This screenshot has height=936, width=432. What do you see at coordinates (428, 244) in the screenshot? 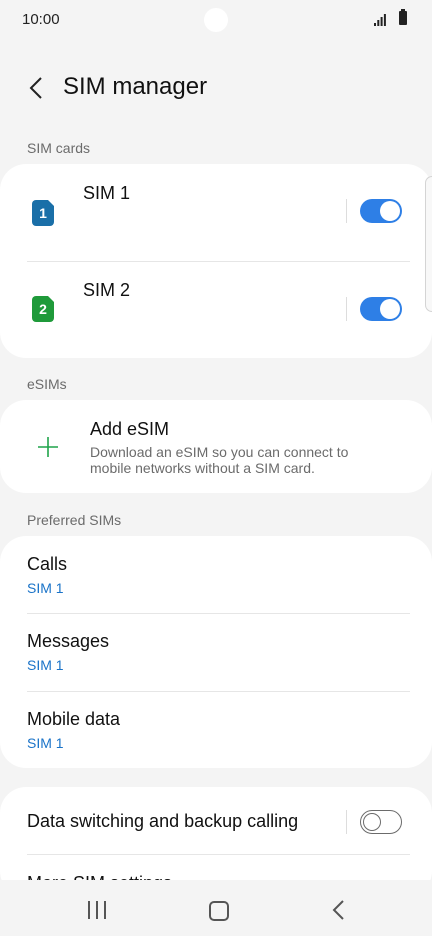
I see `scrollbar` at bounding box center [428, 244].